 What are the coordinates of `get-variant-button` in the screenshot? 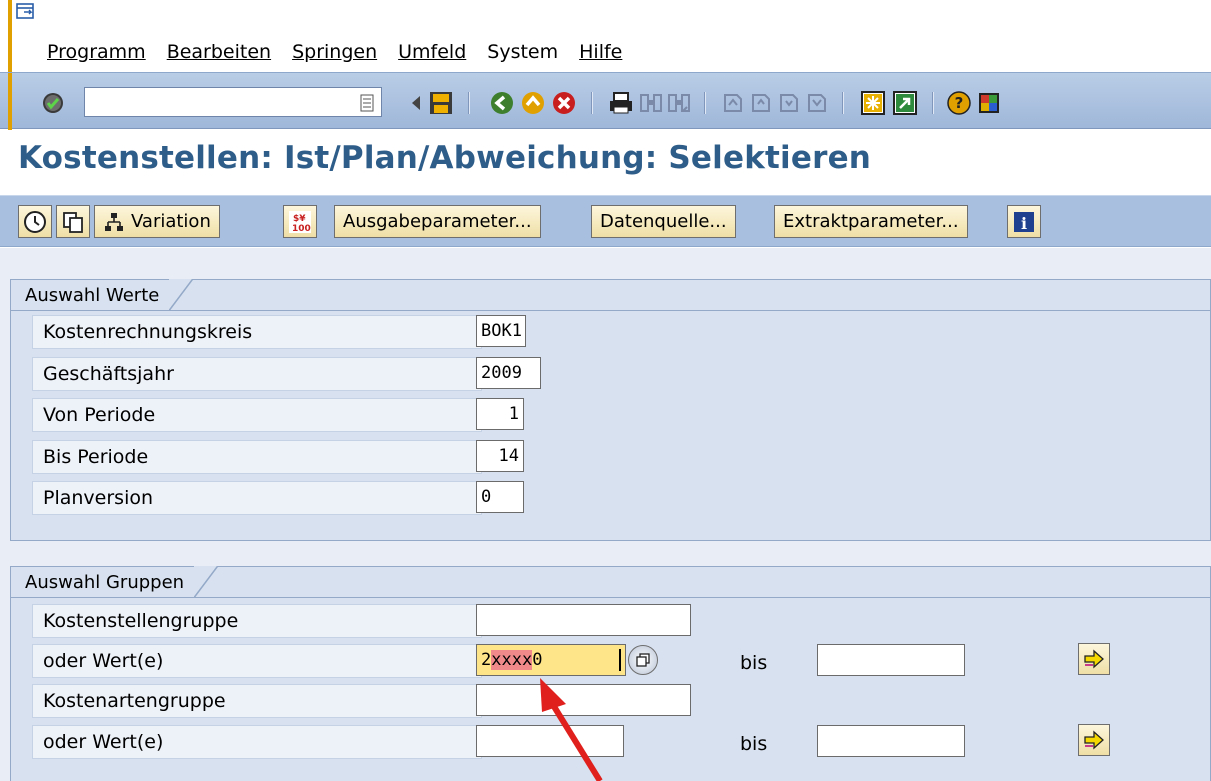 It's located at (73, 221).